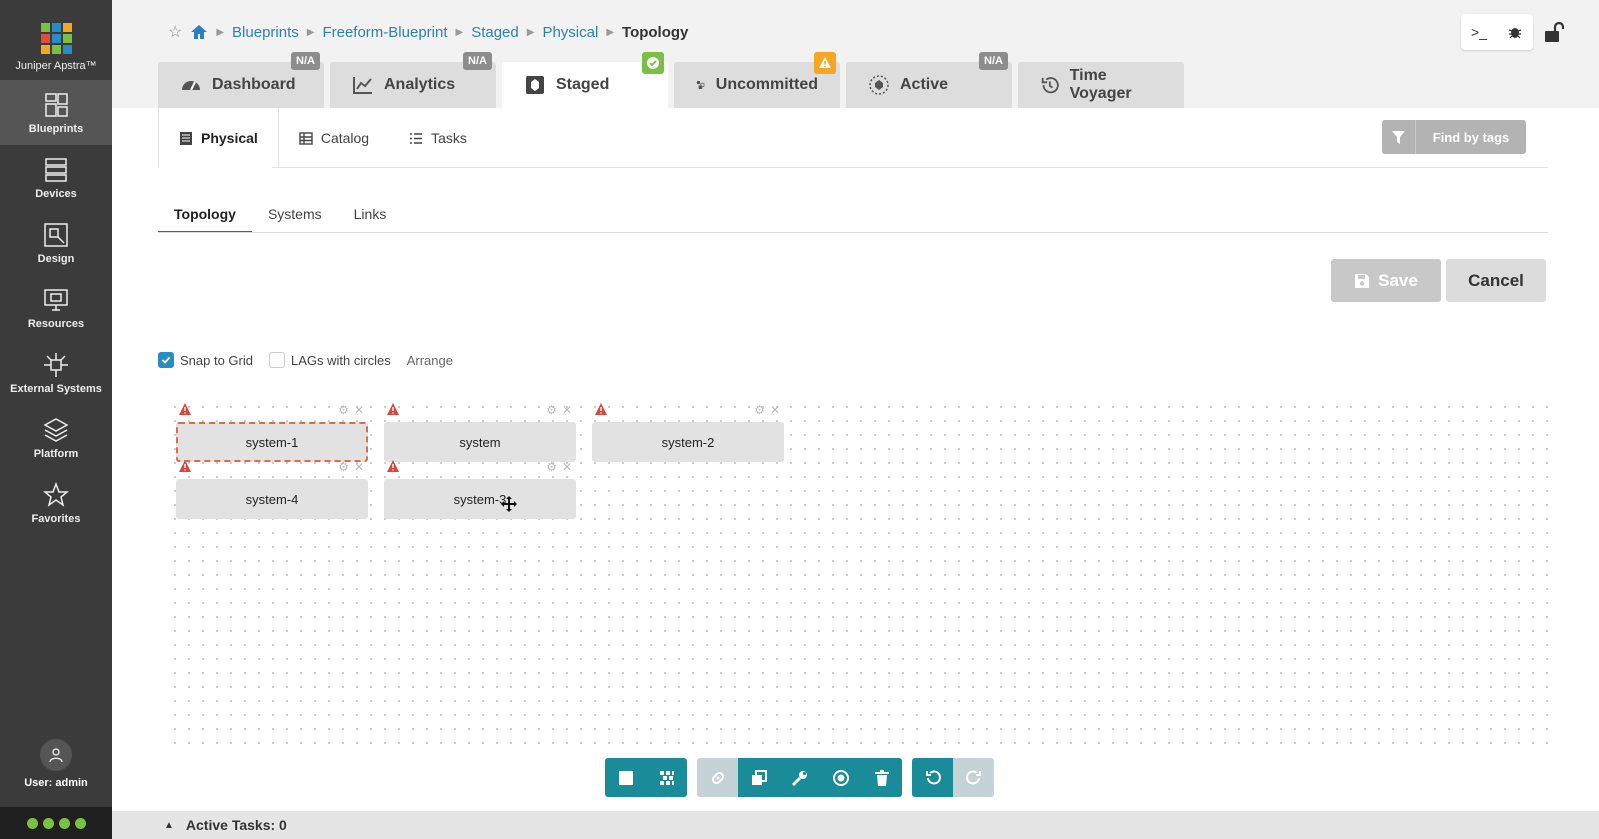 The height and width of the screenshot is (839, 1599). I want to click on tab-physical: Physical, so click(218, 138).